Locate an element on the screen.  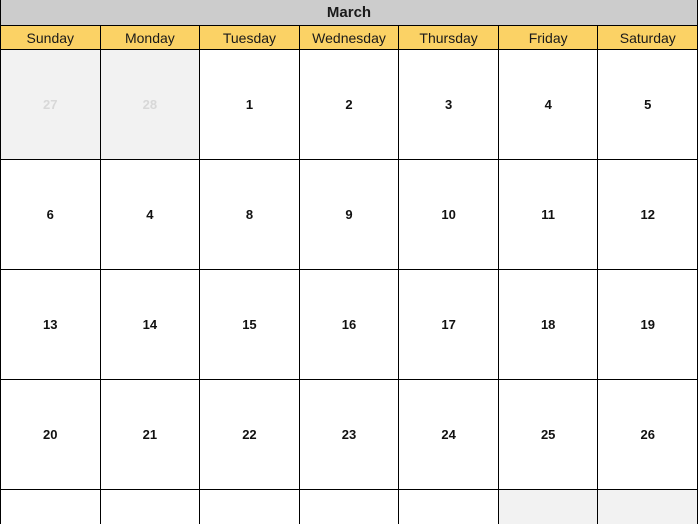
day-number: 10 is located at coordinates (448, 214).